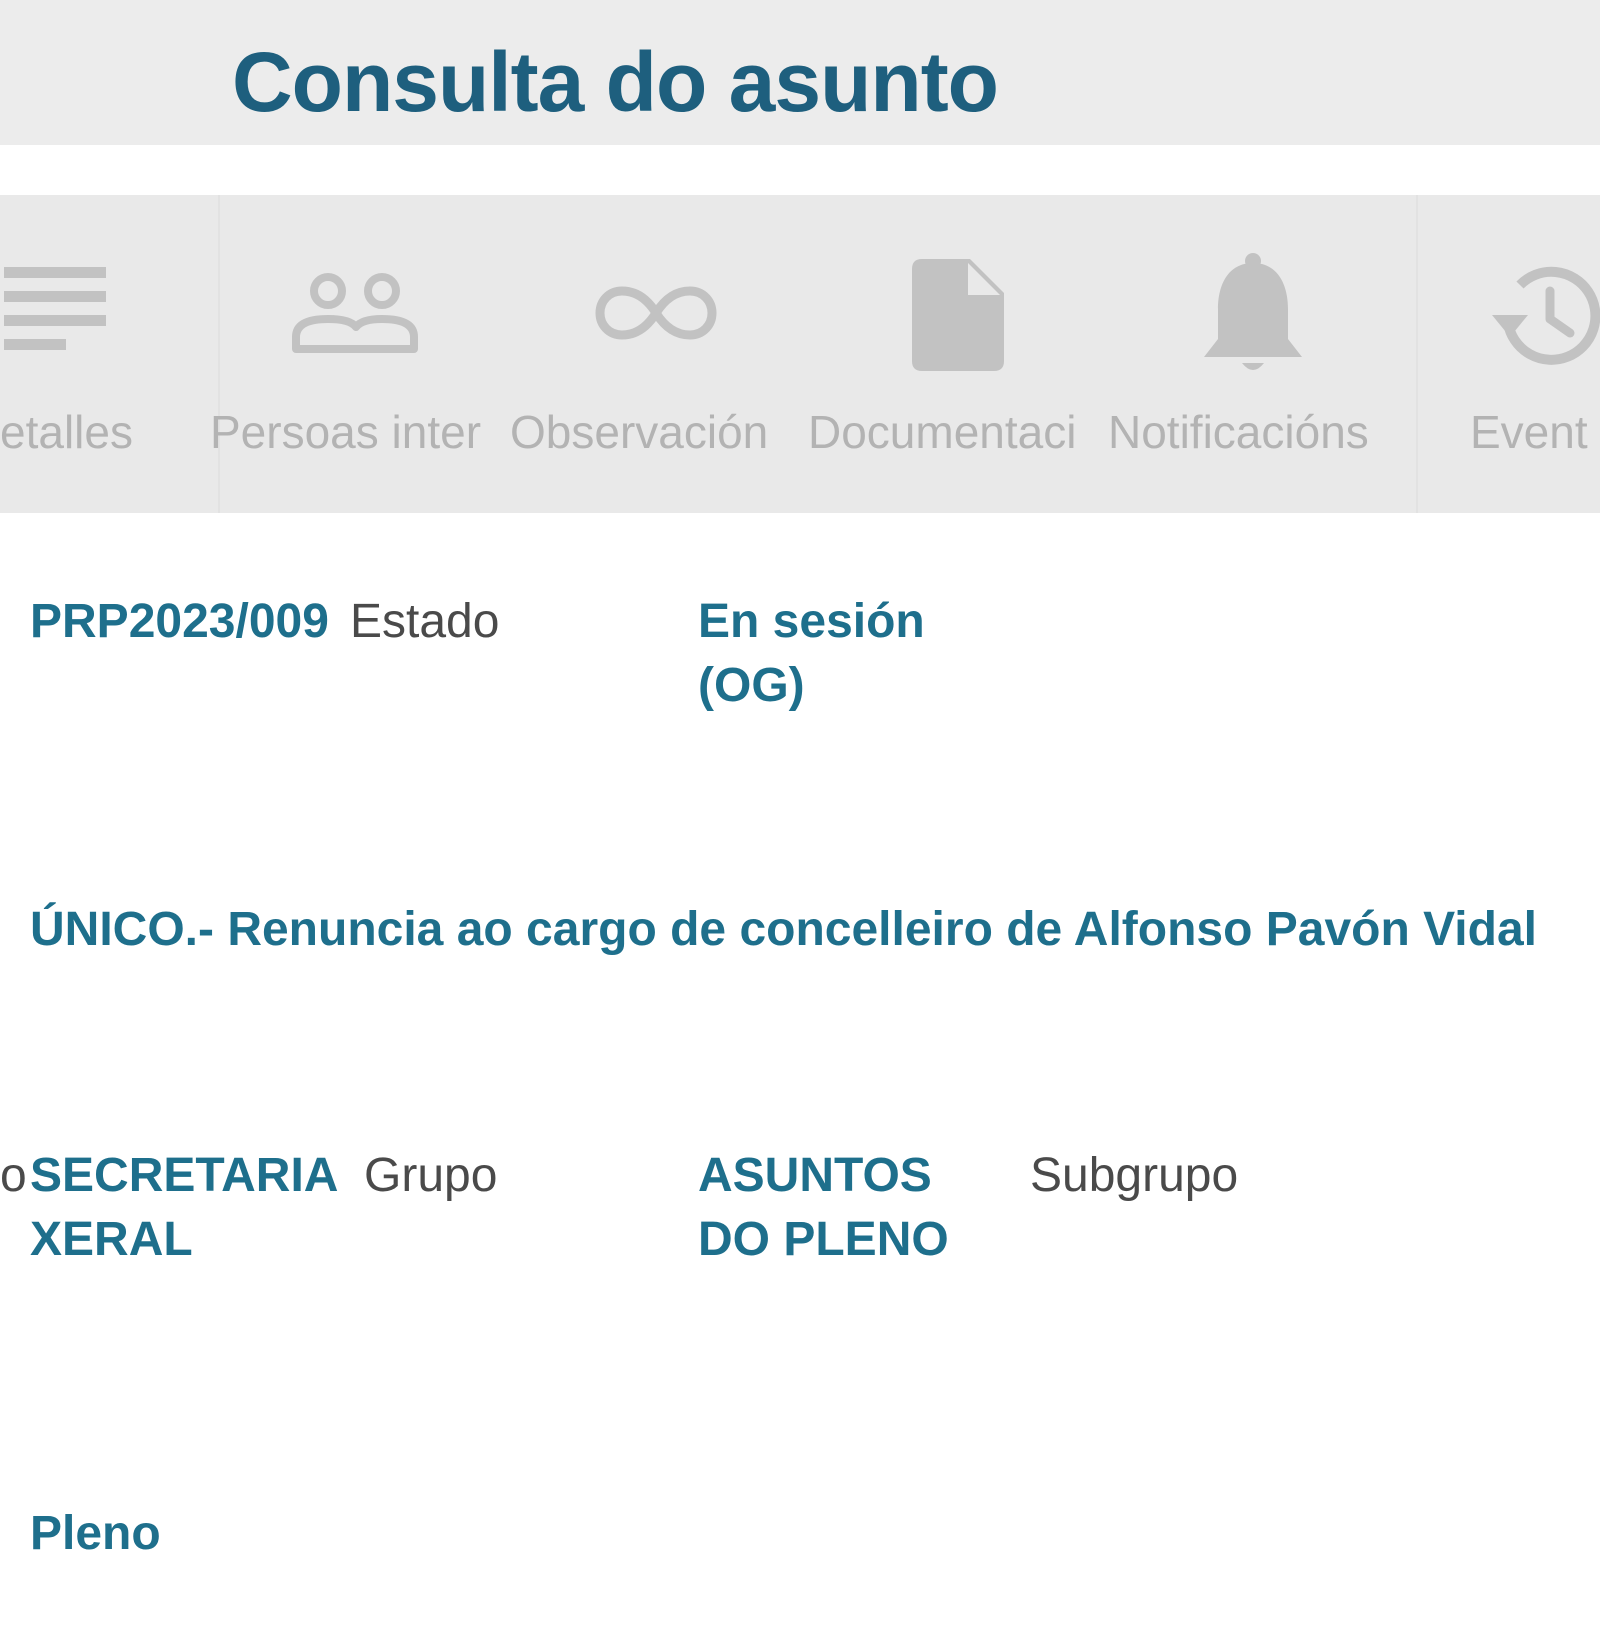 This screenshot has width=1600, height=1646. I want to click on tab-observations: Observación, so click(659, 354).